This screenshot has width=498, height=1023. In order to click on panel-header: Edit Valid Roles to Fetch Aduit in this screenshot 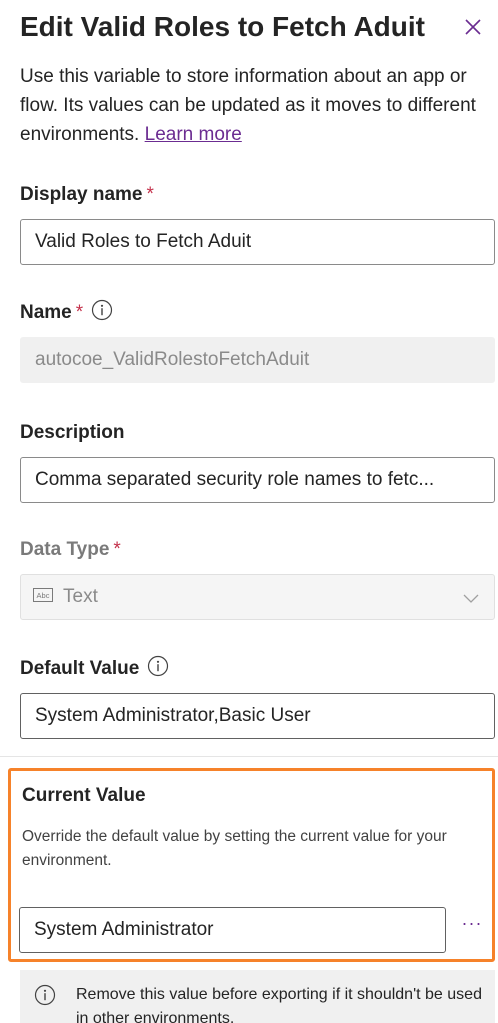, I will do `click(255, 28)`.